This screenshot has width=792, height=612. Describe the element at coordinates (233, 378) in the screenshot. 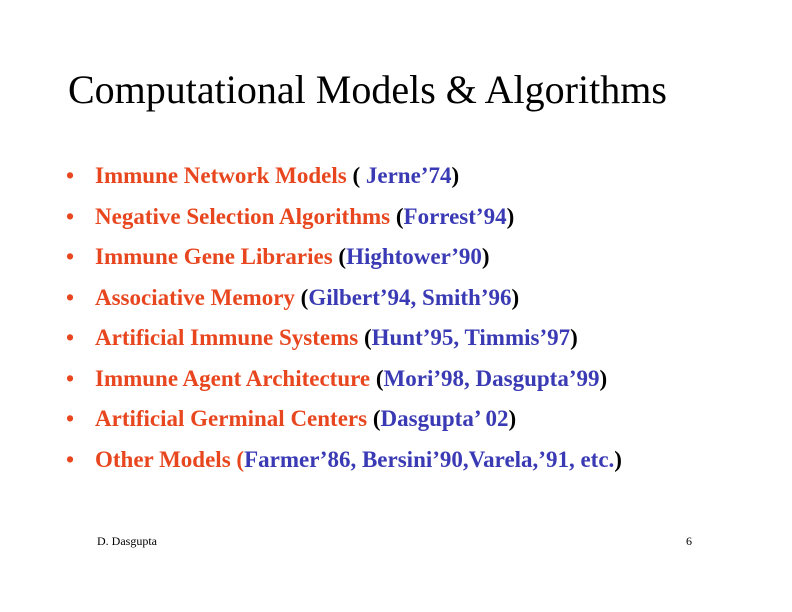

I see `bullet-topic: Immune Agent Architecture` at that location.